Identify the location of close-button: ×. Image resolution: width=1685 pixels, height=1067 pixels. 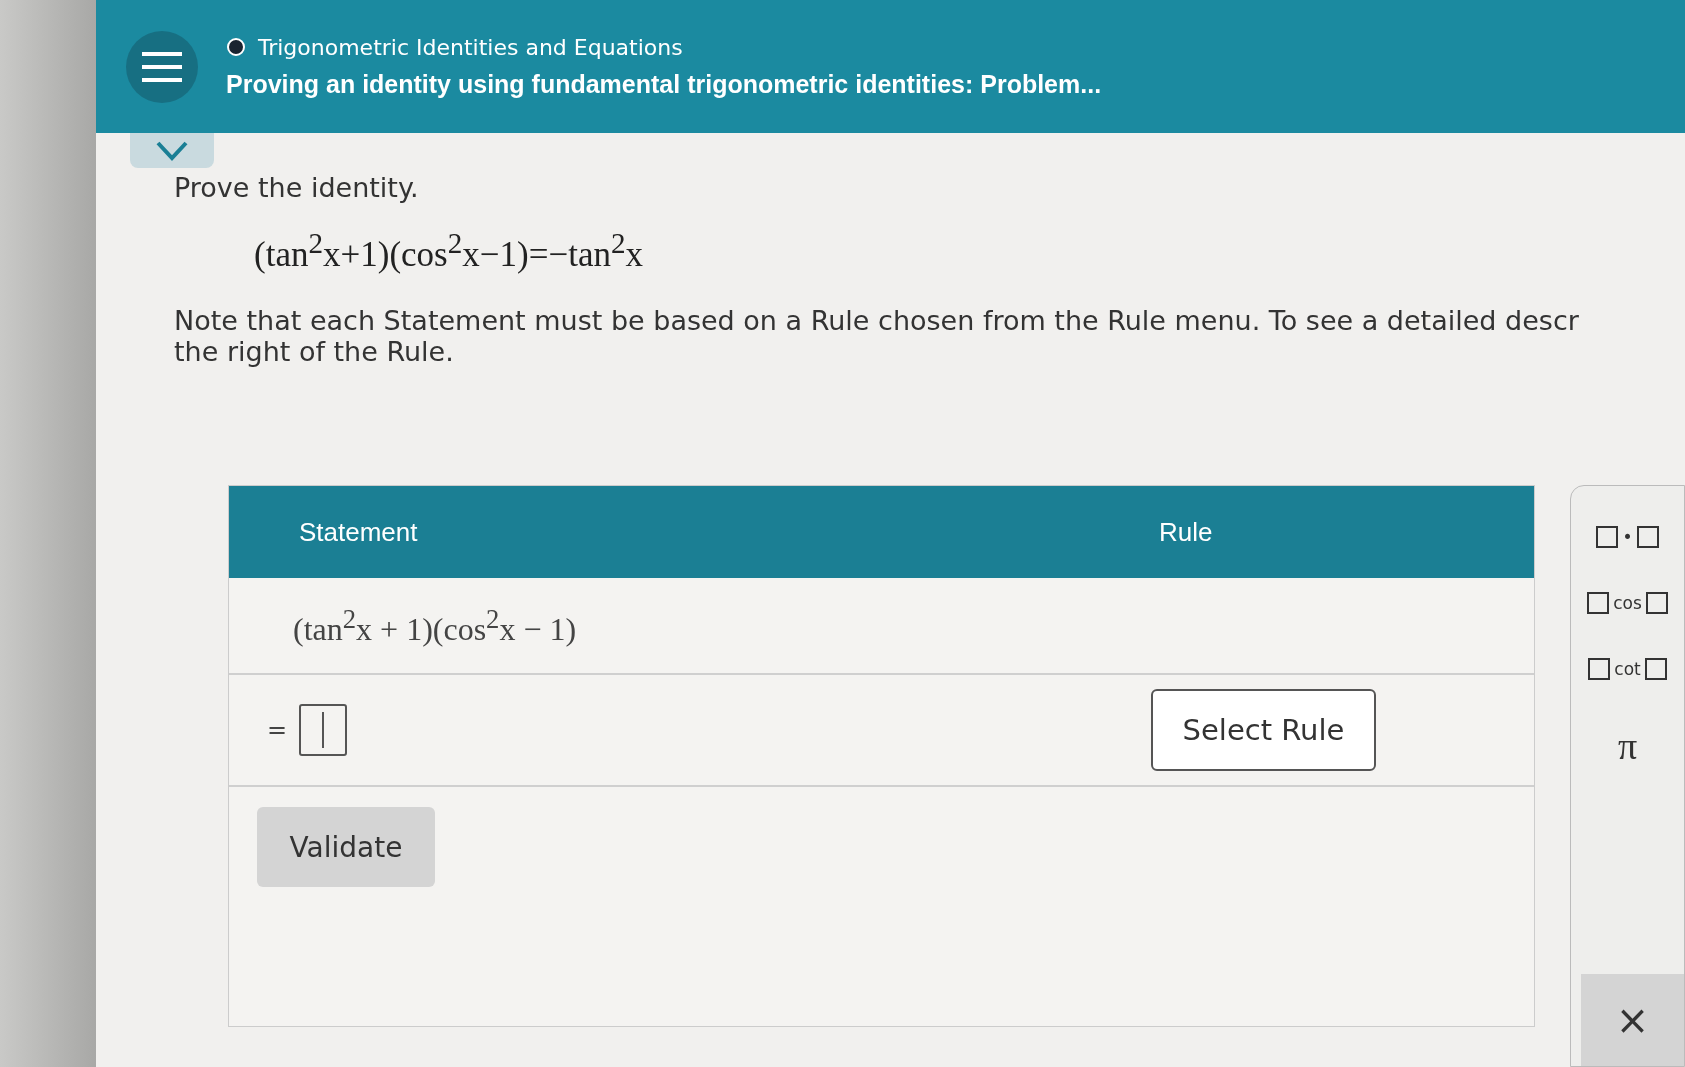
(1632, 1020).